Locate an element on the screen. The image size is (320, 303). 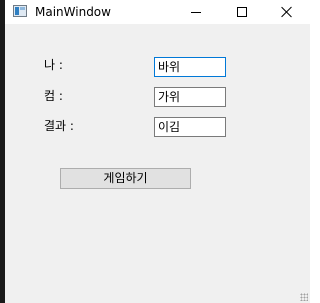
com-field: 가위 is located at coordinates (190, 97).